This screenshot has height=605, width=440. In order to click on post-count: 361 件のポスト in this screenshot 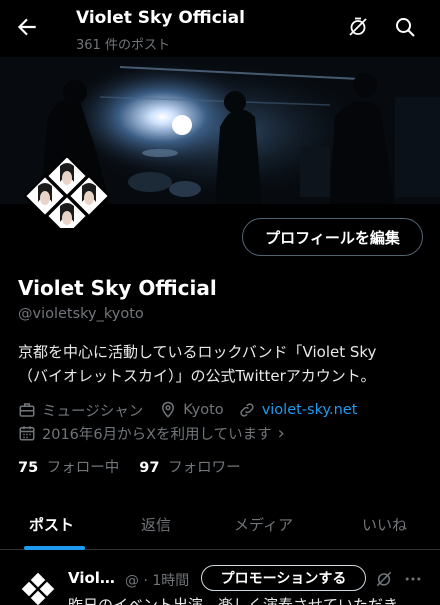, I will do `click(123, 45)`.